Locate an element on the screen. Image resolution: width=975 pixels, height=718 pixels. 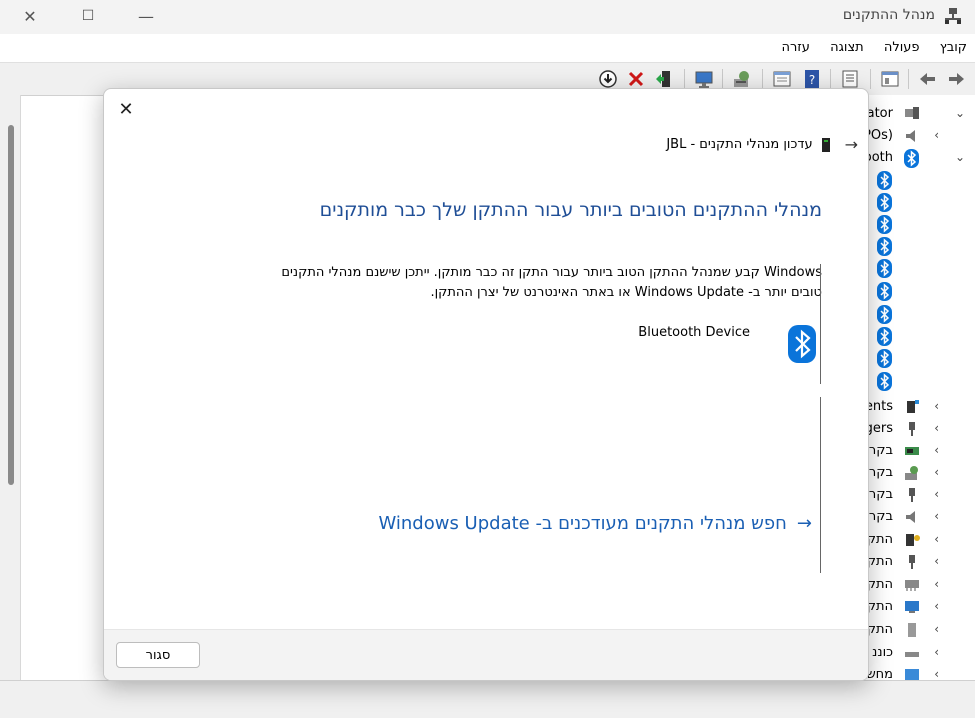
system-device-icon is located at coordinates (912, 630).